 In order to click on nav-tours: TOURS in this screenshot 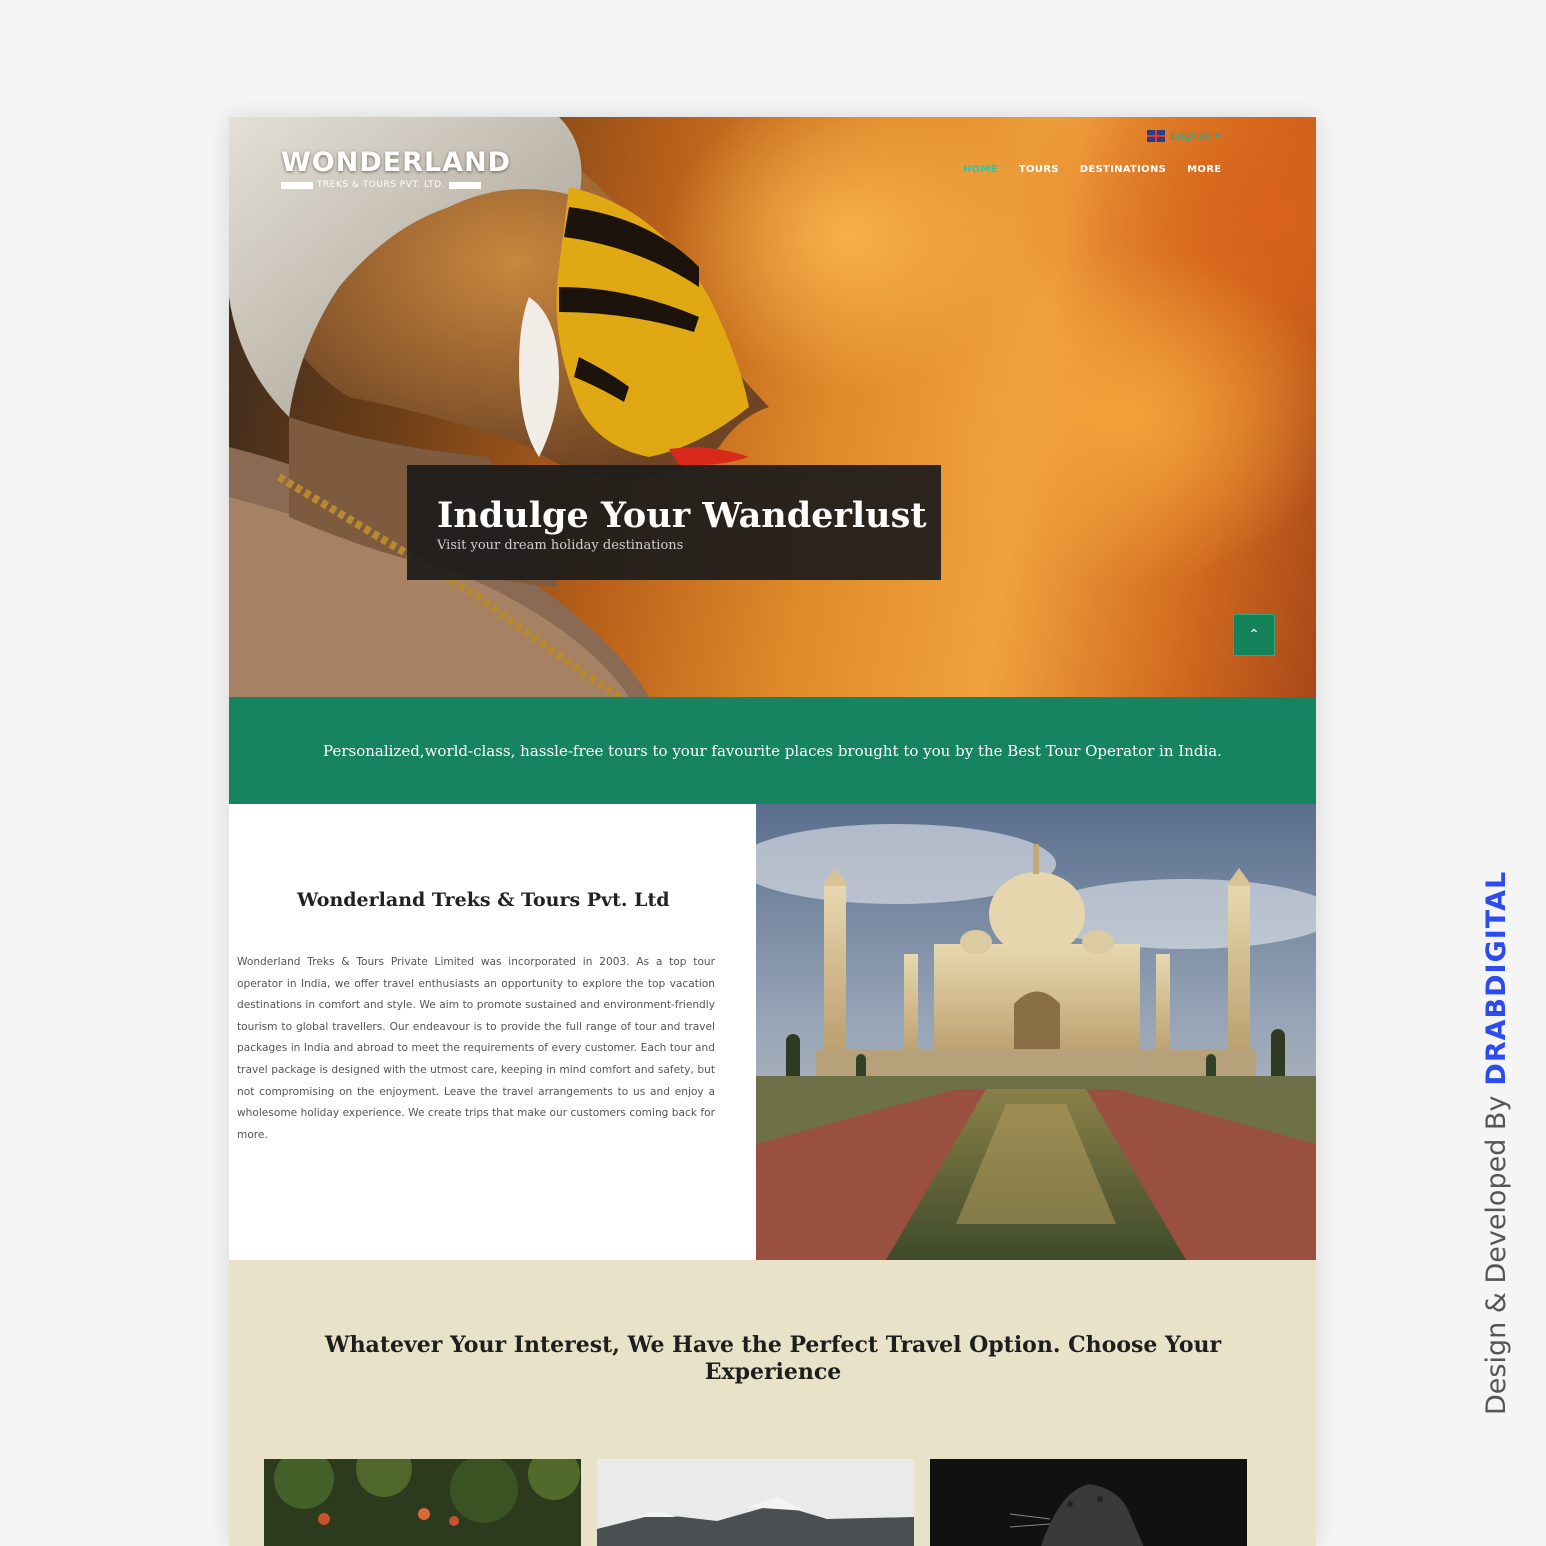, I will do `click(1039, 169)`.